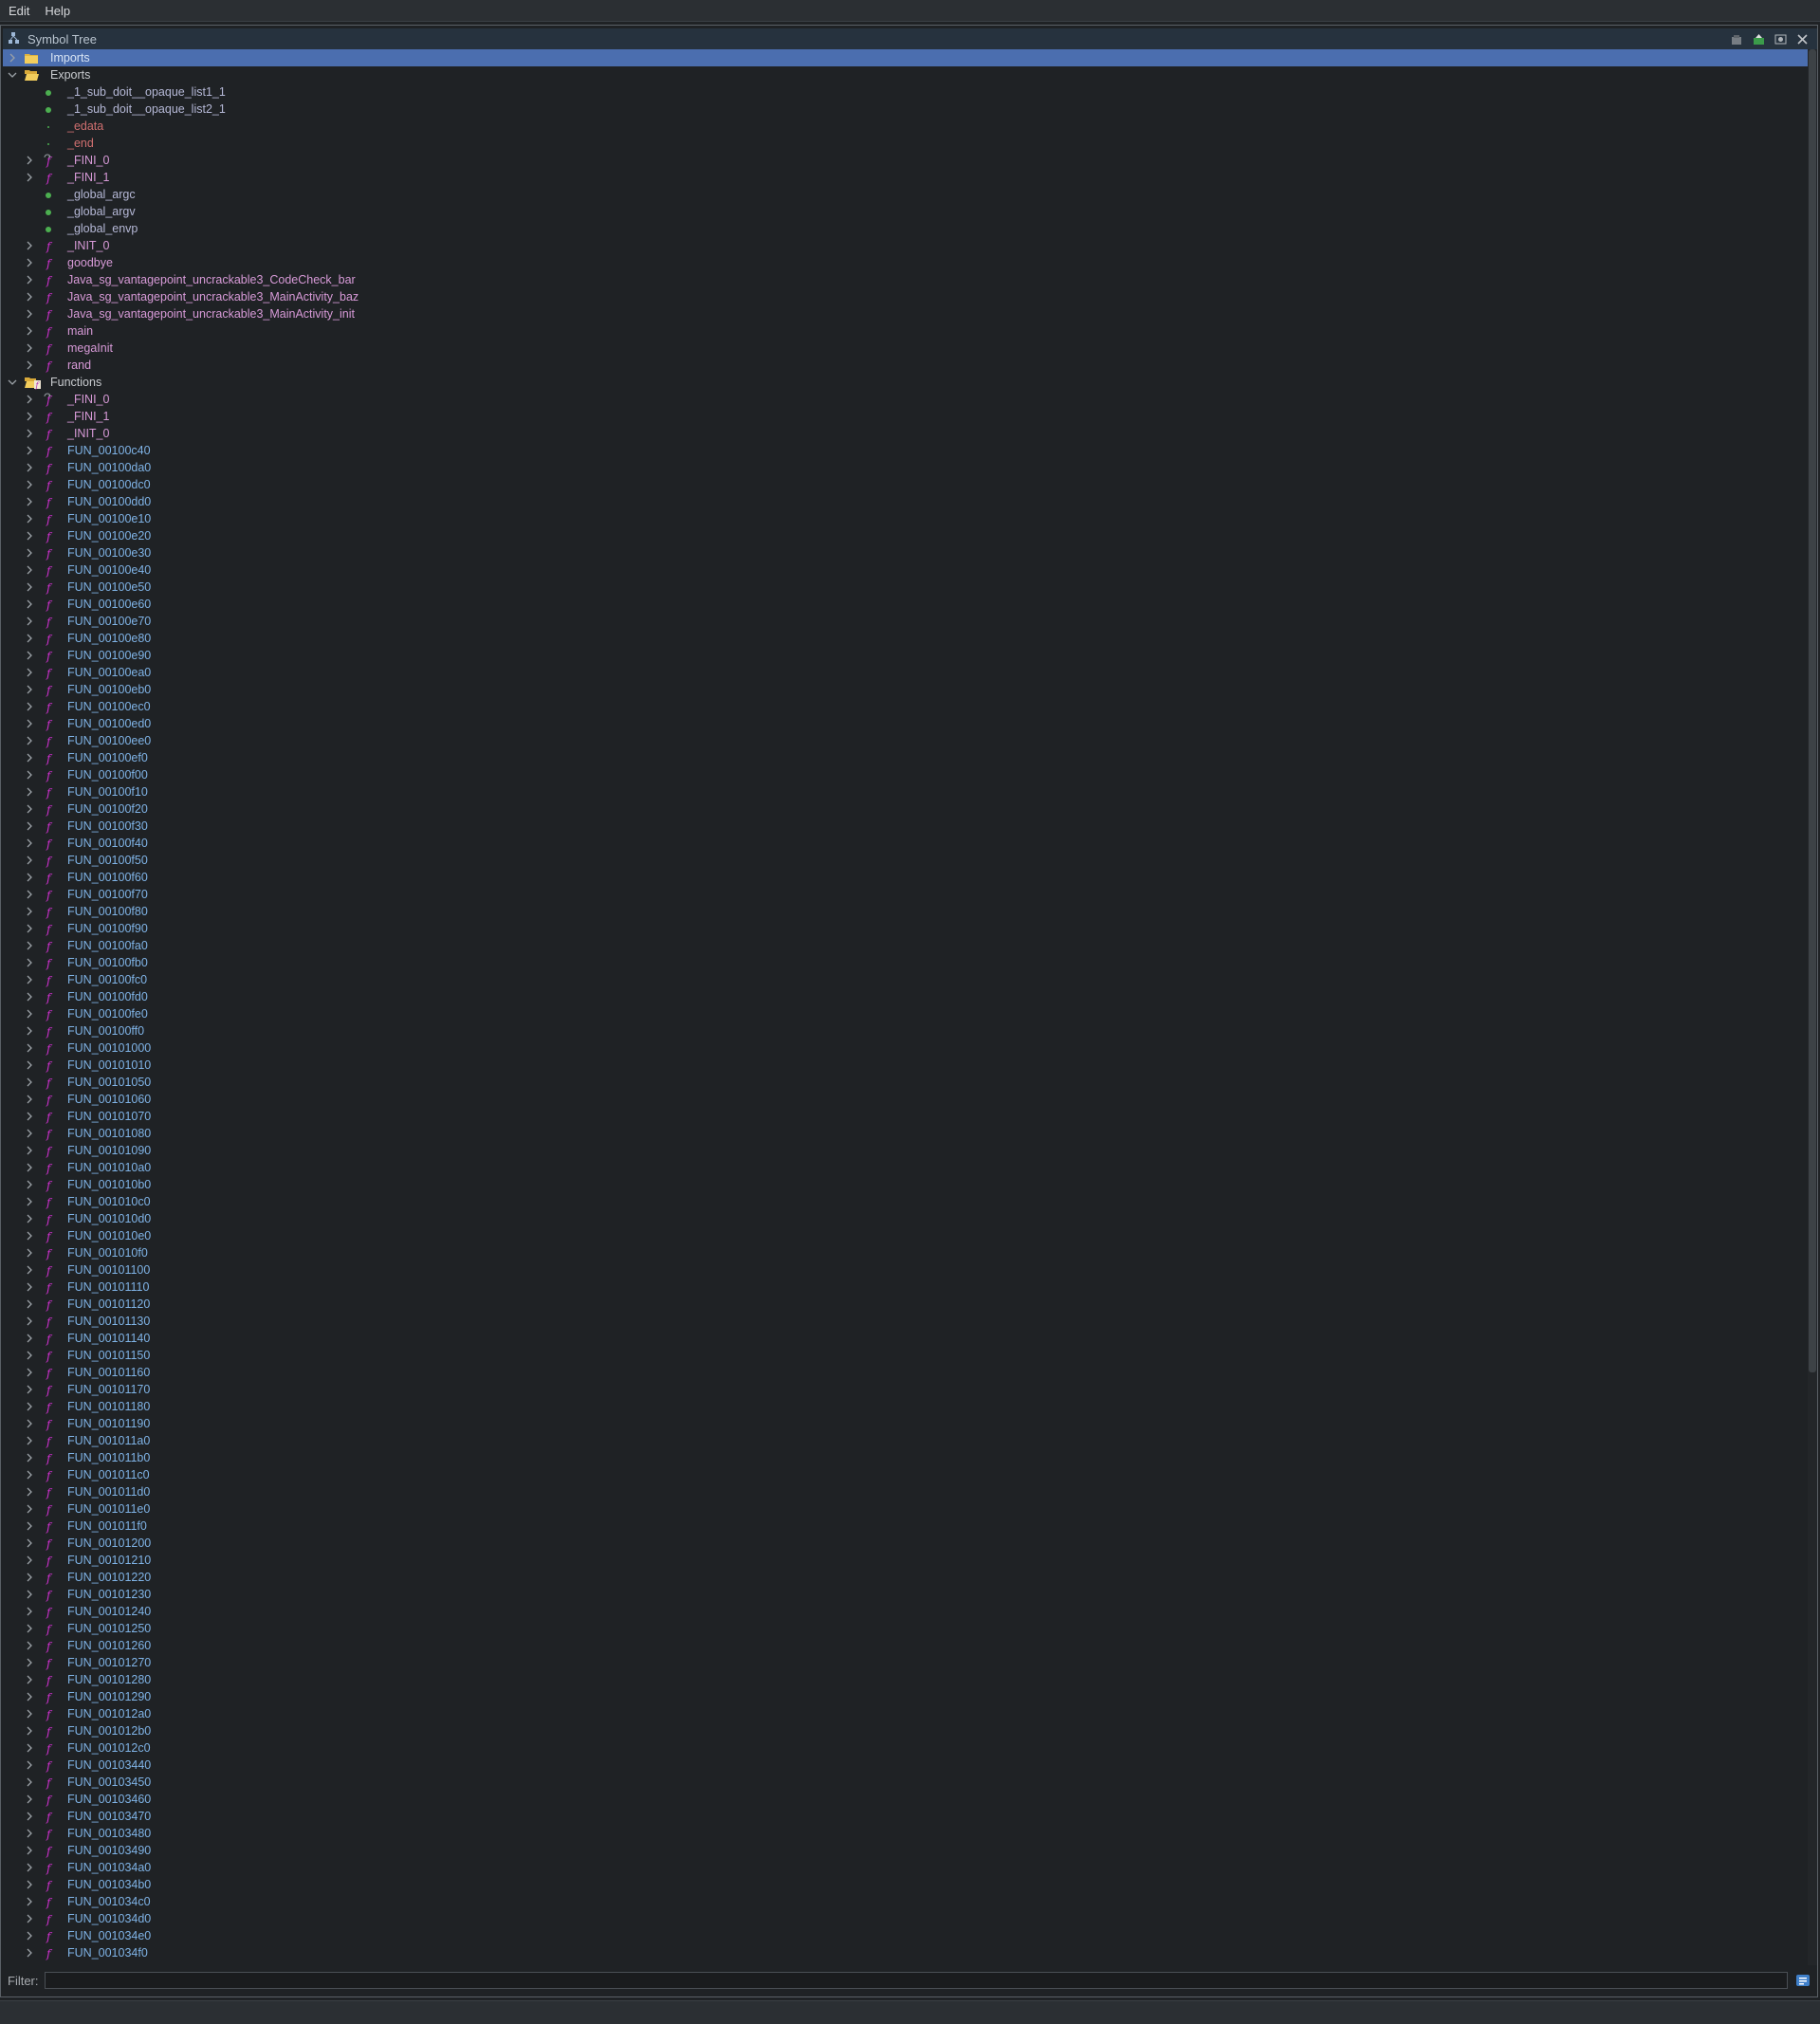 The width and height of the screenshot is (1820, 2024). Describe the element at coordinates (906, 1816) in the screenshot. I see `tree-item: f FUN_00103470` at that location.